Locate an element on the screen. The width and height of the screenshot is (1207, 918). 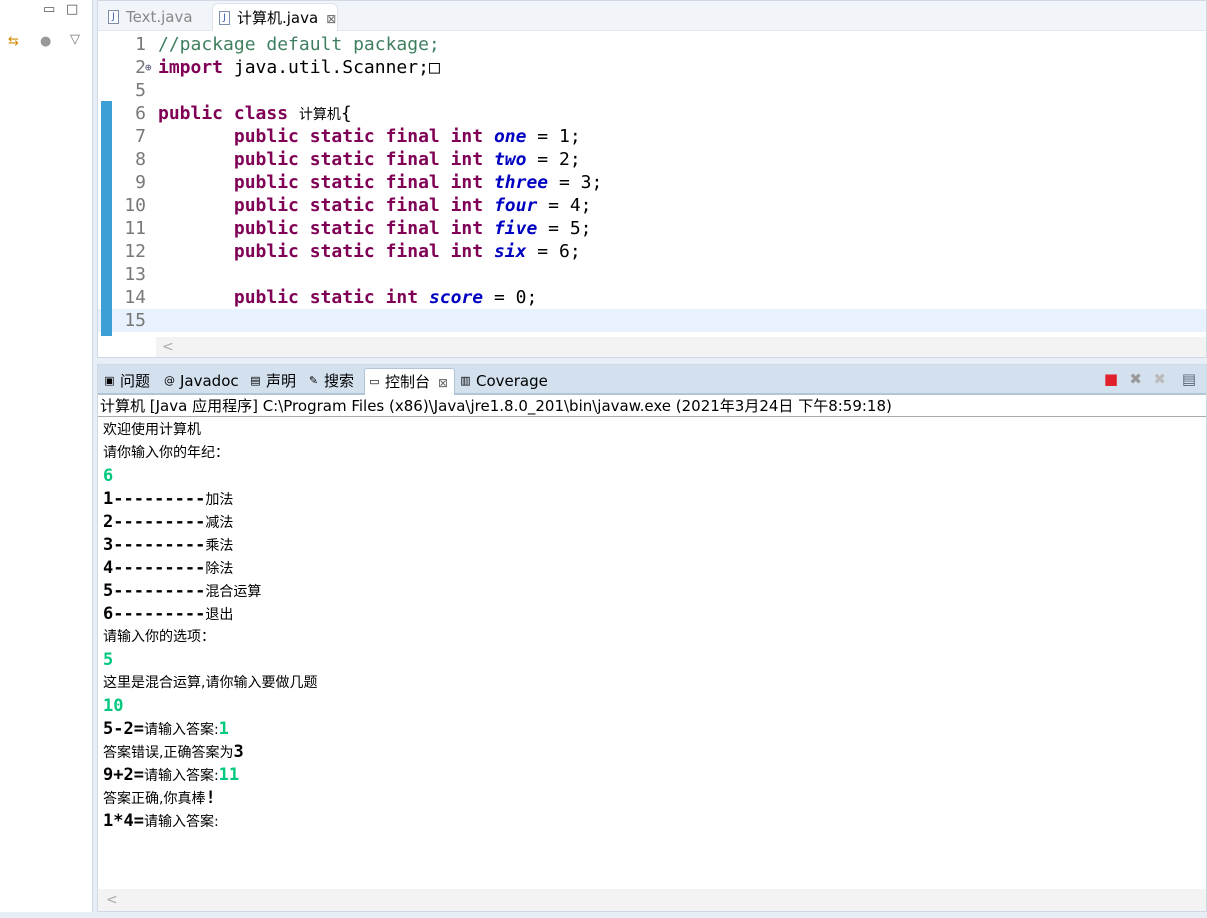
tab-text-java: J Text.java is located at coordinates (157, 17).